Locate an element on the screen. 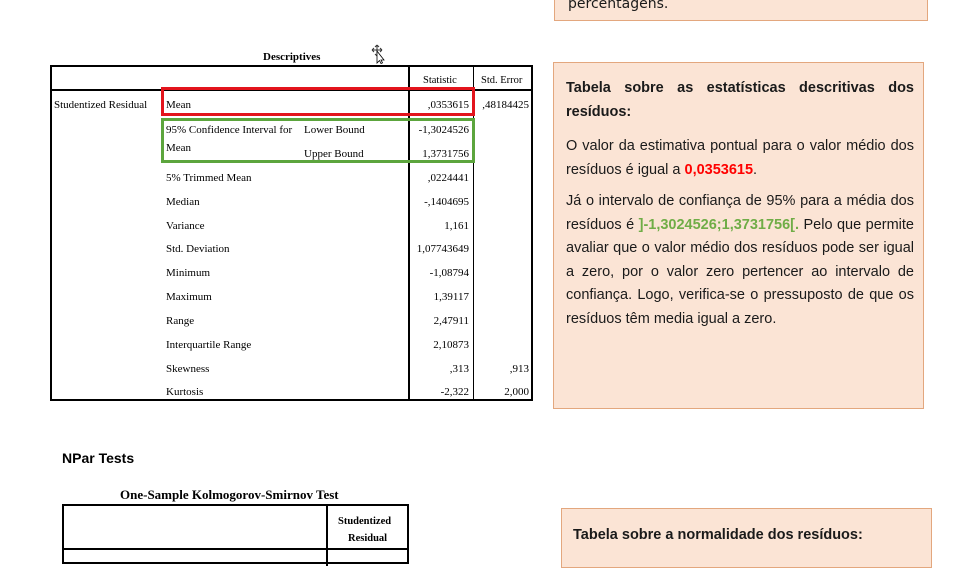 This screenshot has width=957, height=568. ks-column-divider is located at coordinates (327, 536).